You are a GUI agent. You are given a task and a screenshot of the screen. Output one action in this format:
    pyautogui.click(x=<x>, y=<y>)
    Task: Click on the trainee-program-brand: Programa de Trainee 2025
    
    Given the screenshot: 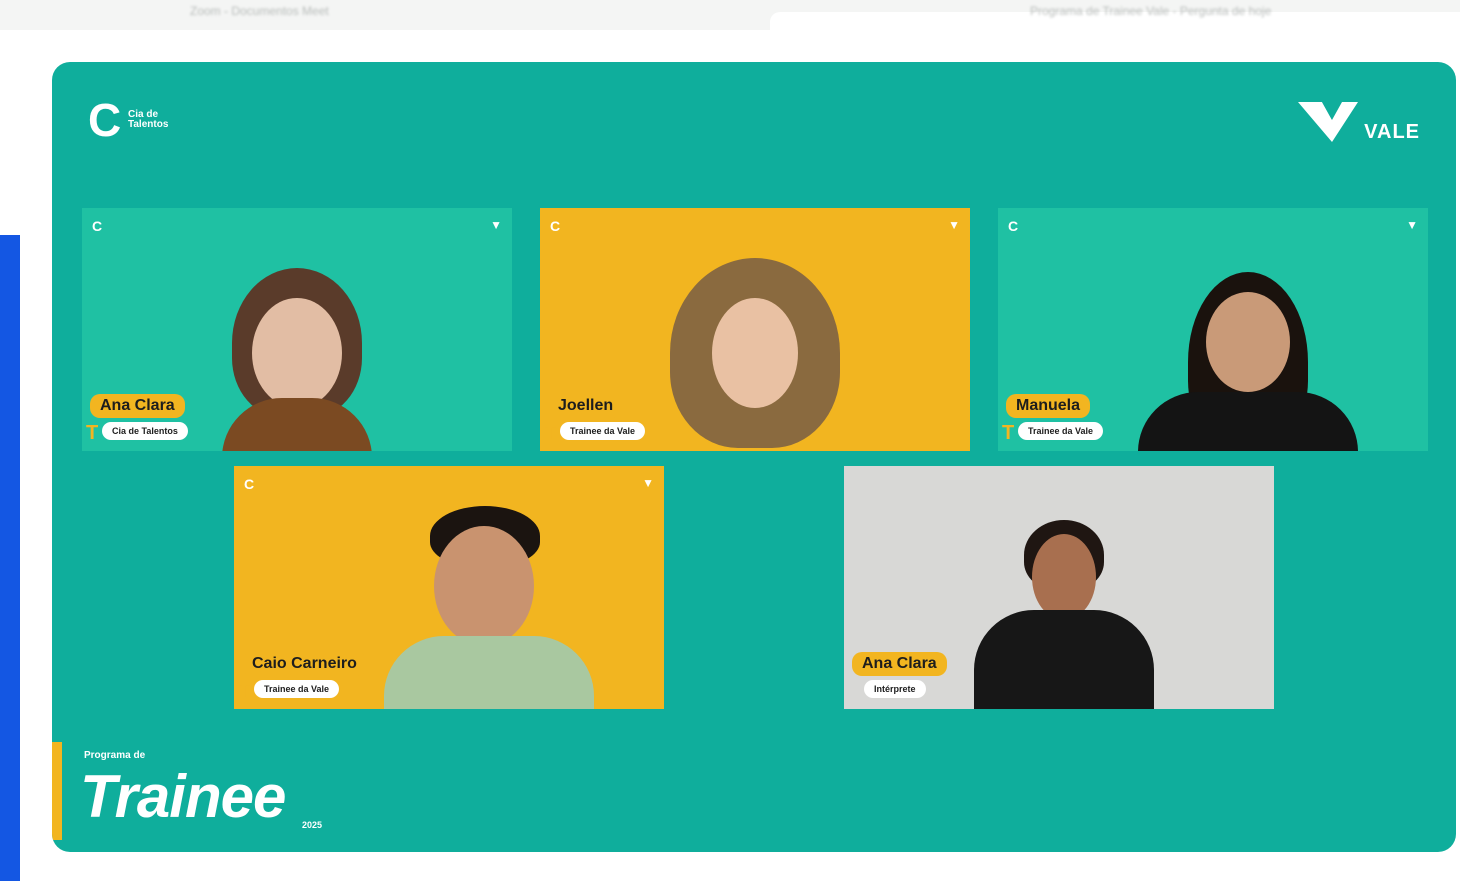 What is the action you would take?
    pyautogui.click(x=212, y=797)
    